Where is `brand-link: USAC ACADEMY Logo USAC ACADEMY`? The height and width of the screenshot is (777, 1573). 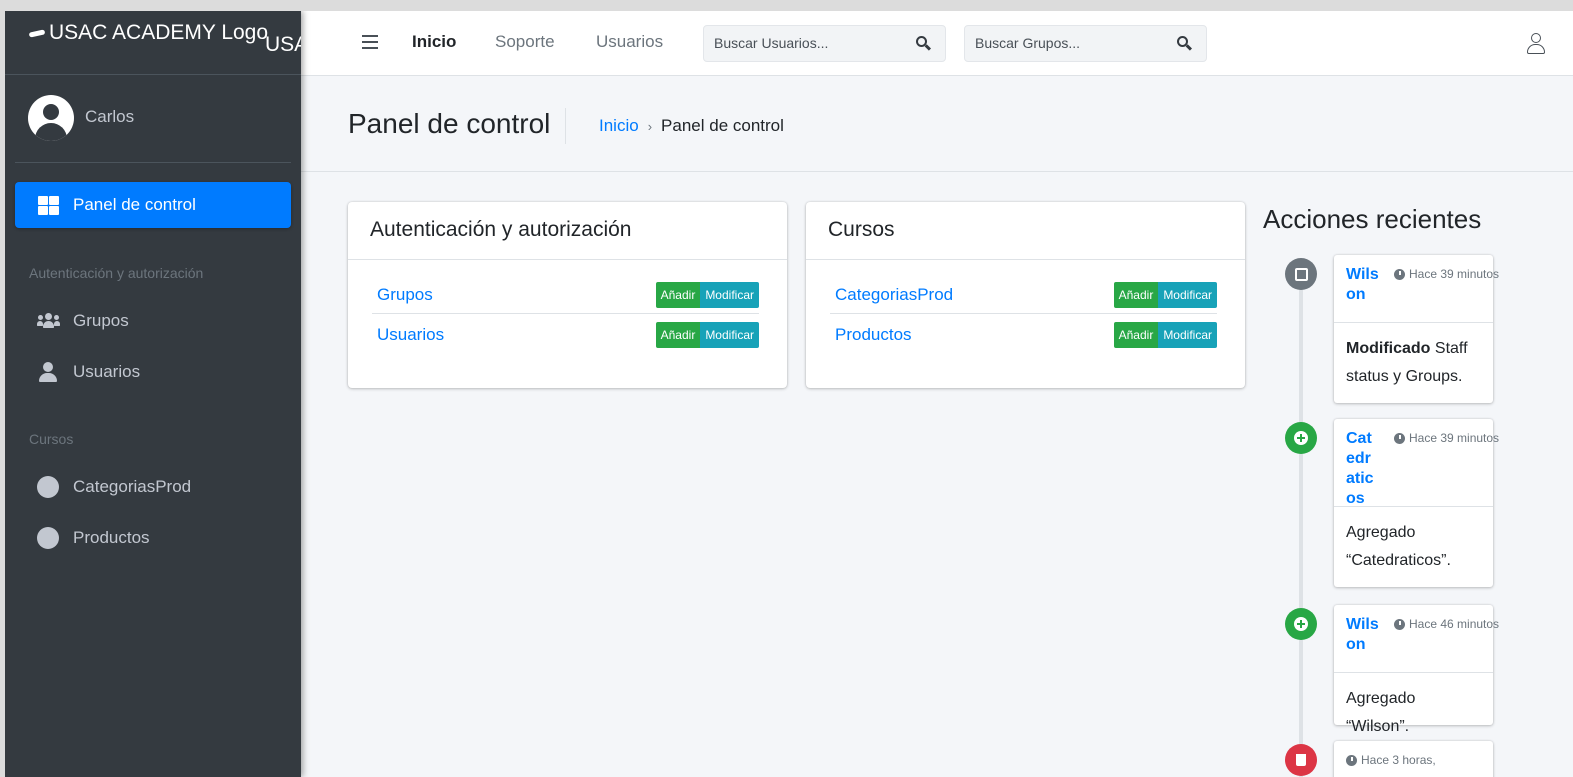 brand-link: USAC ACADEMY Logo USAC ACADEMY is located at coordinates (153, 43).